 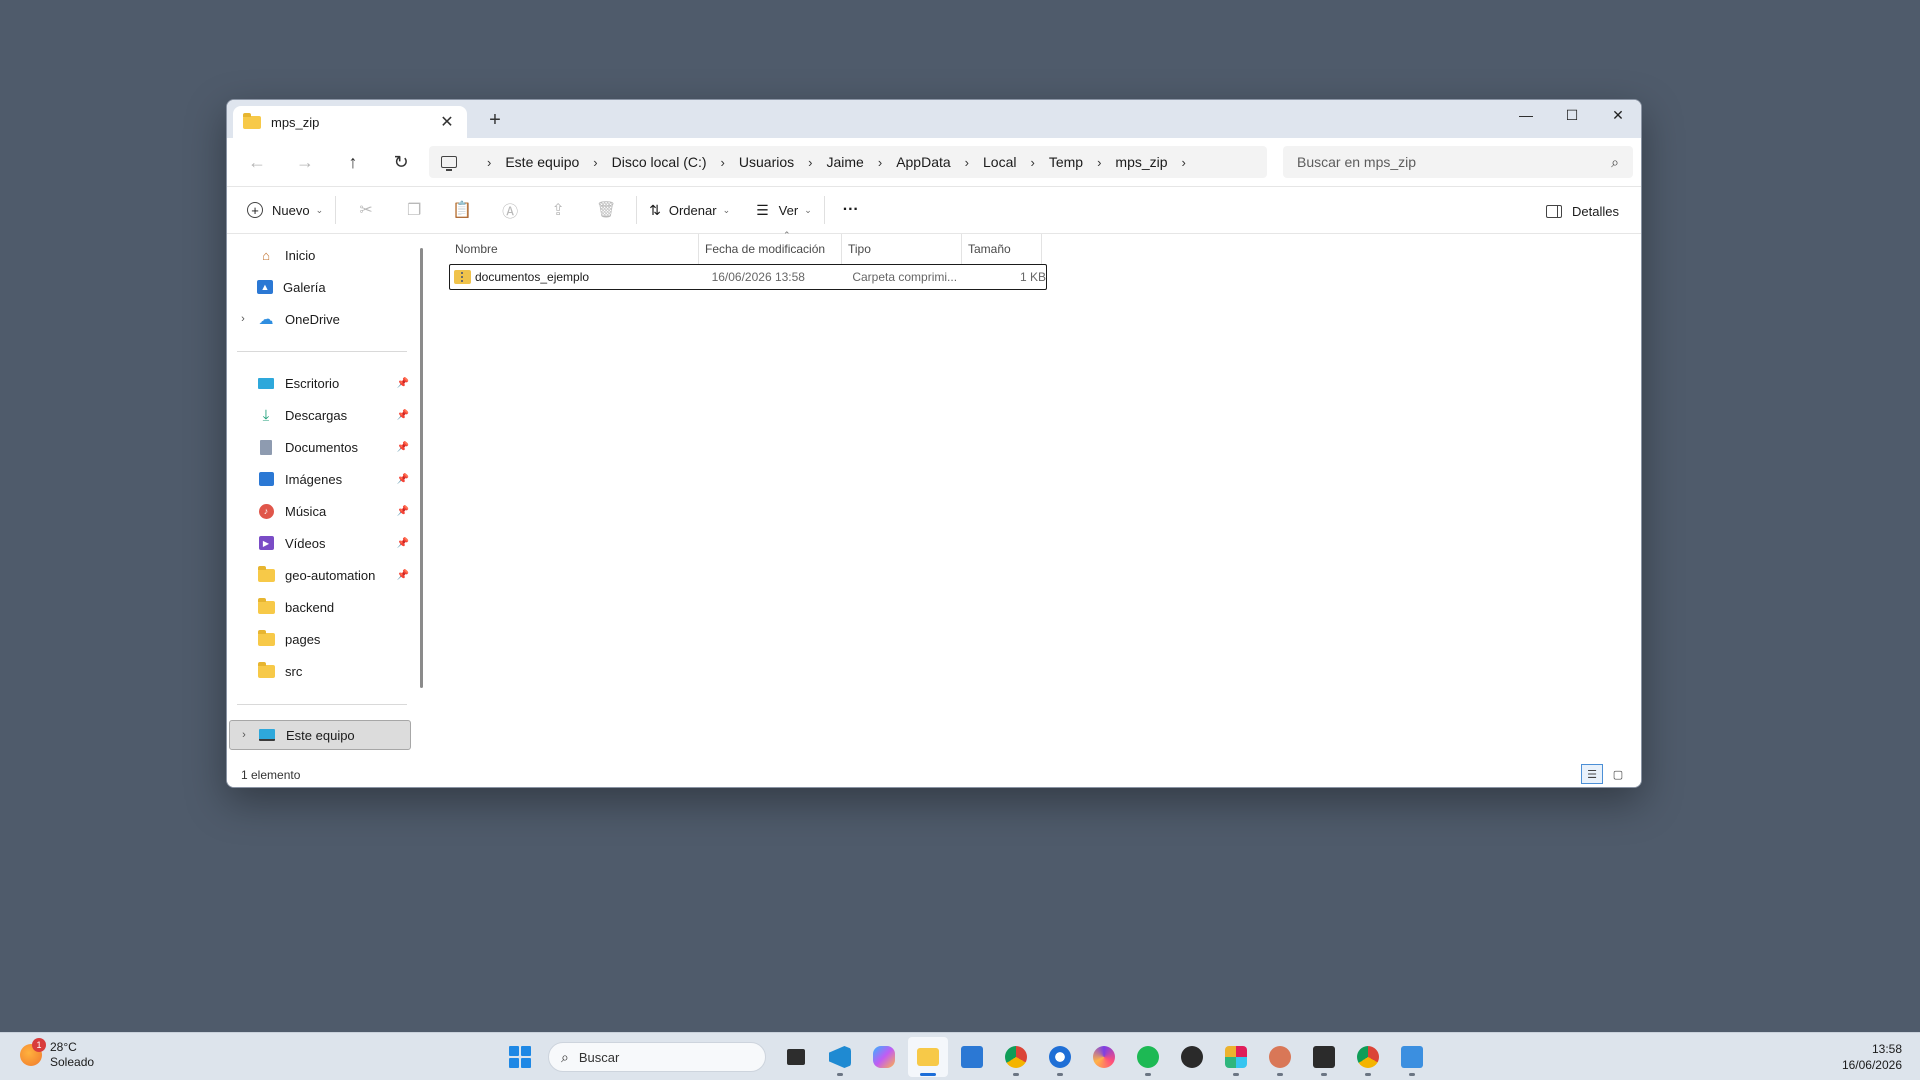 I want to click on sidebar-item-descargas: ⤓ Descargas 📌, so click(x=320, y=415).